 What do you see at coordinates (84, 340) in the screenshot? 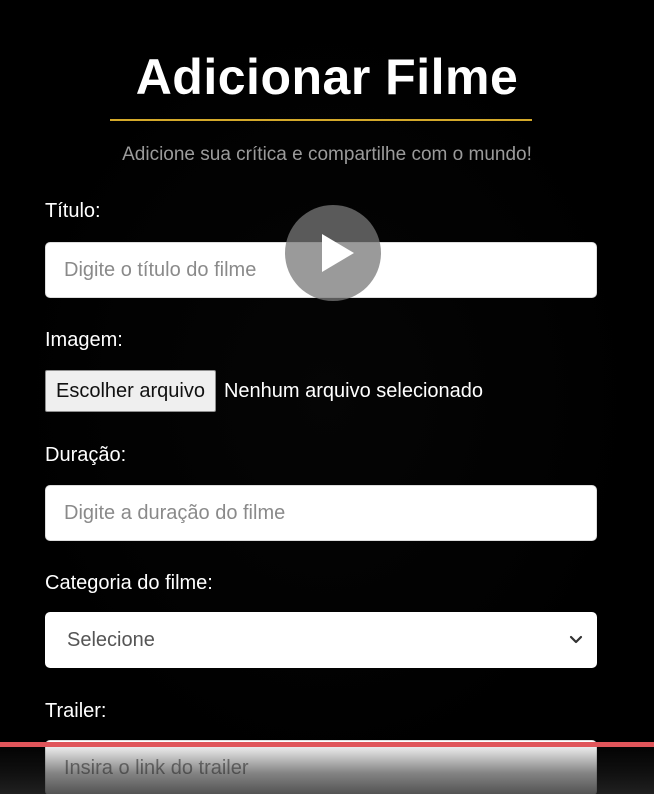
I see `image-label: Imagem:` at bounding box center [84, 340].